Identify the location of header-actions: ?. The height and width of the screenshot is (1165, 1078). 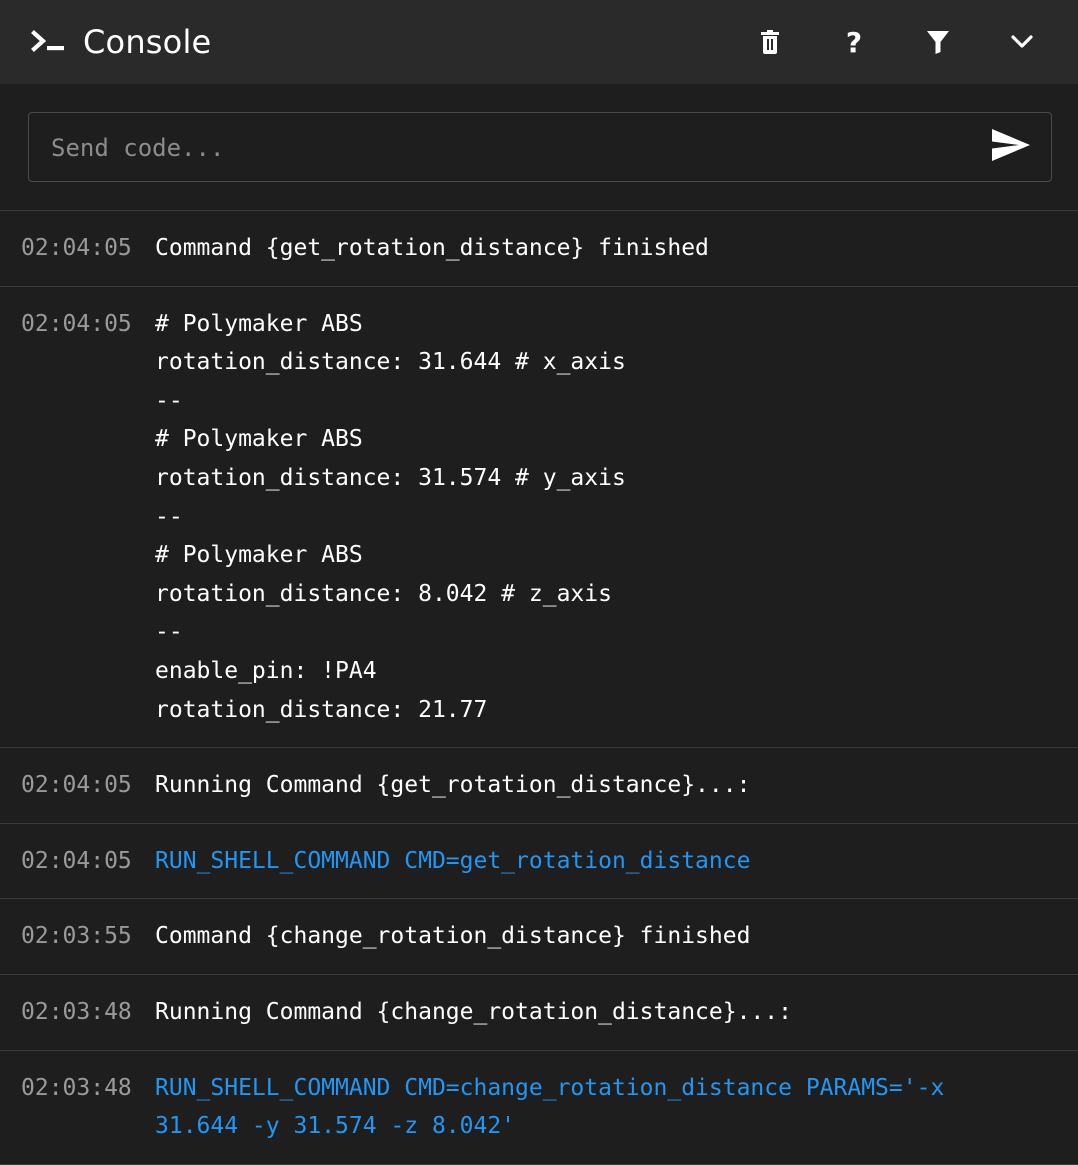
(896, 42).